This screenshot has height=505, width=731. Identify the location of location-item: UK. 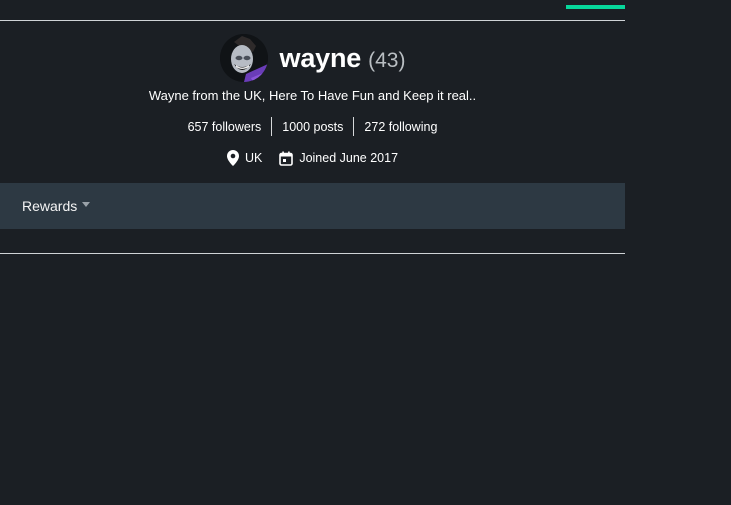
(244, 158).